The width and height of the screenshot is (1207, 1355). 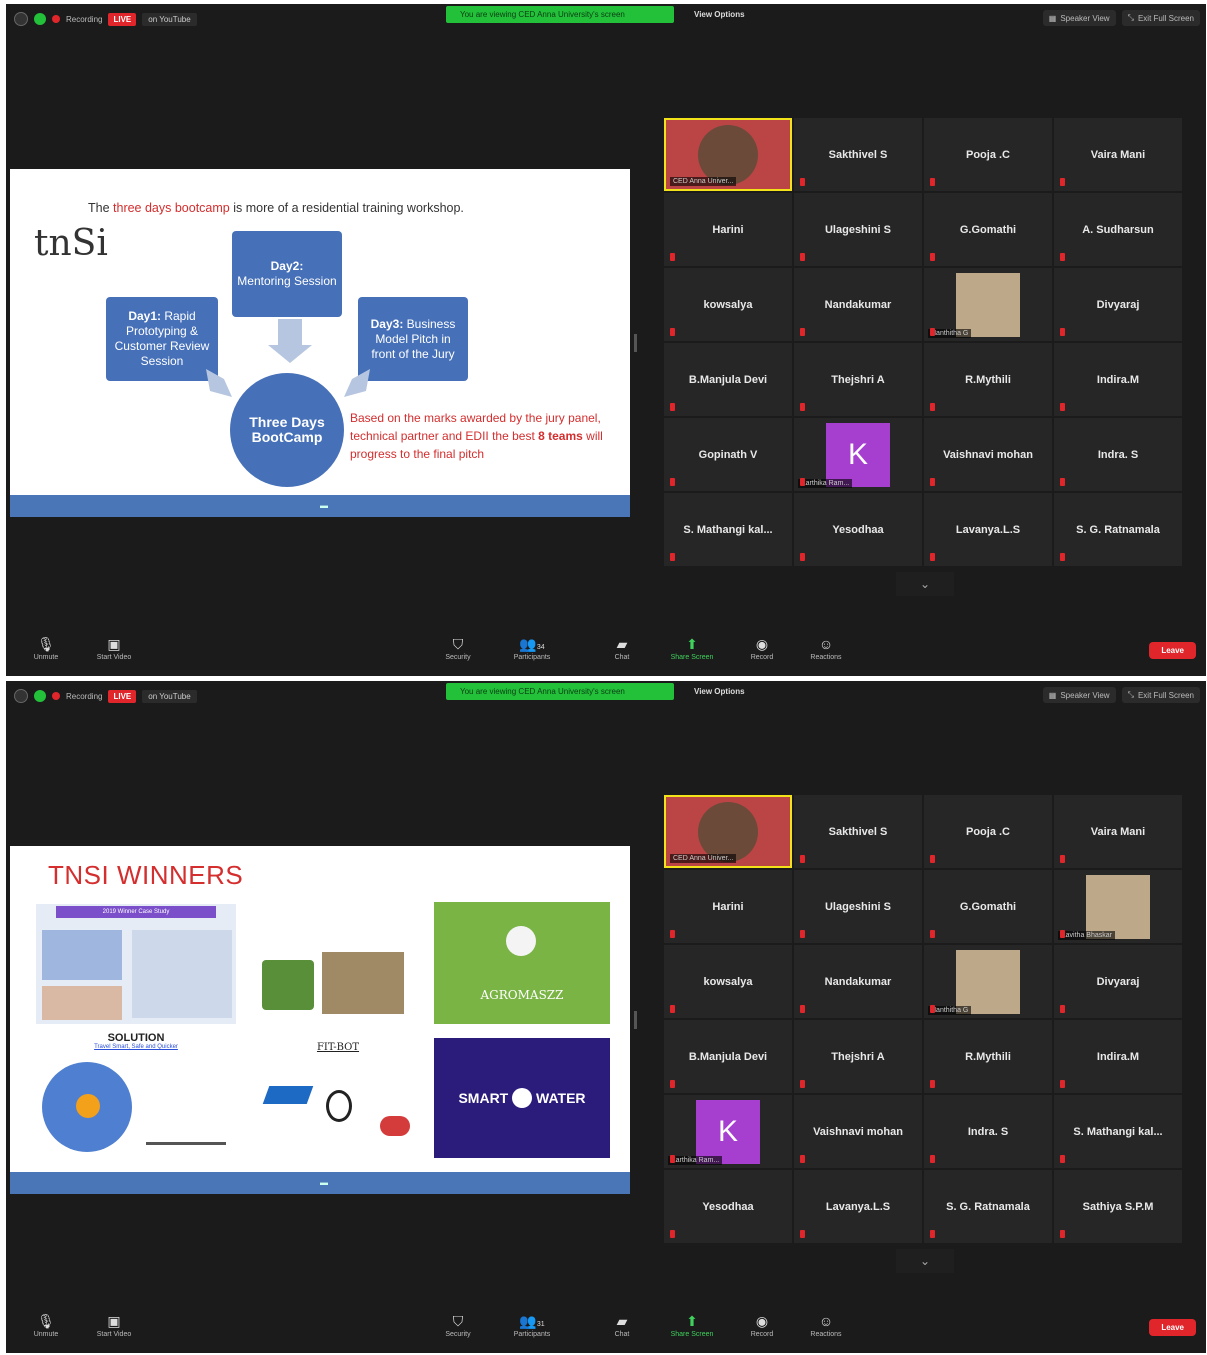 I want to click on chat-icon: ▰, so click(x=622, y=1321).